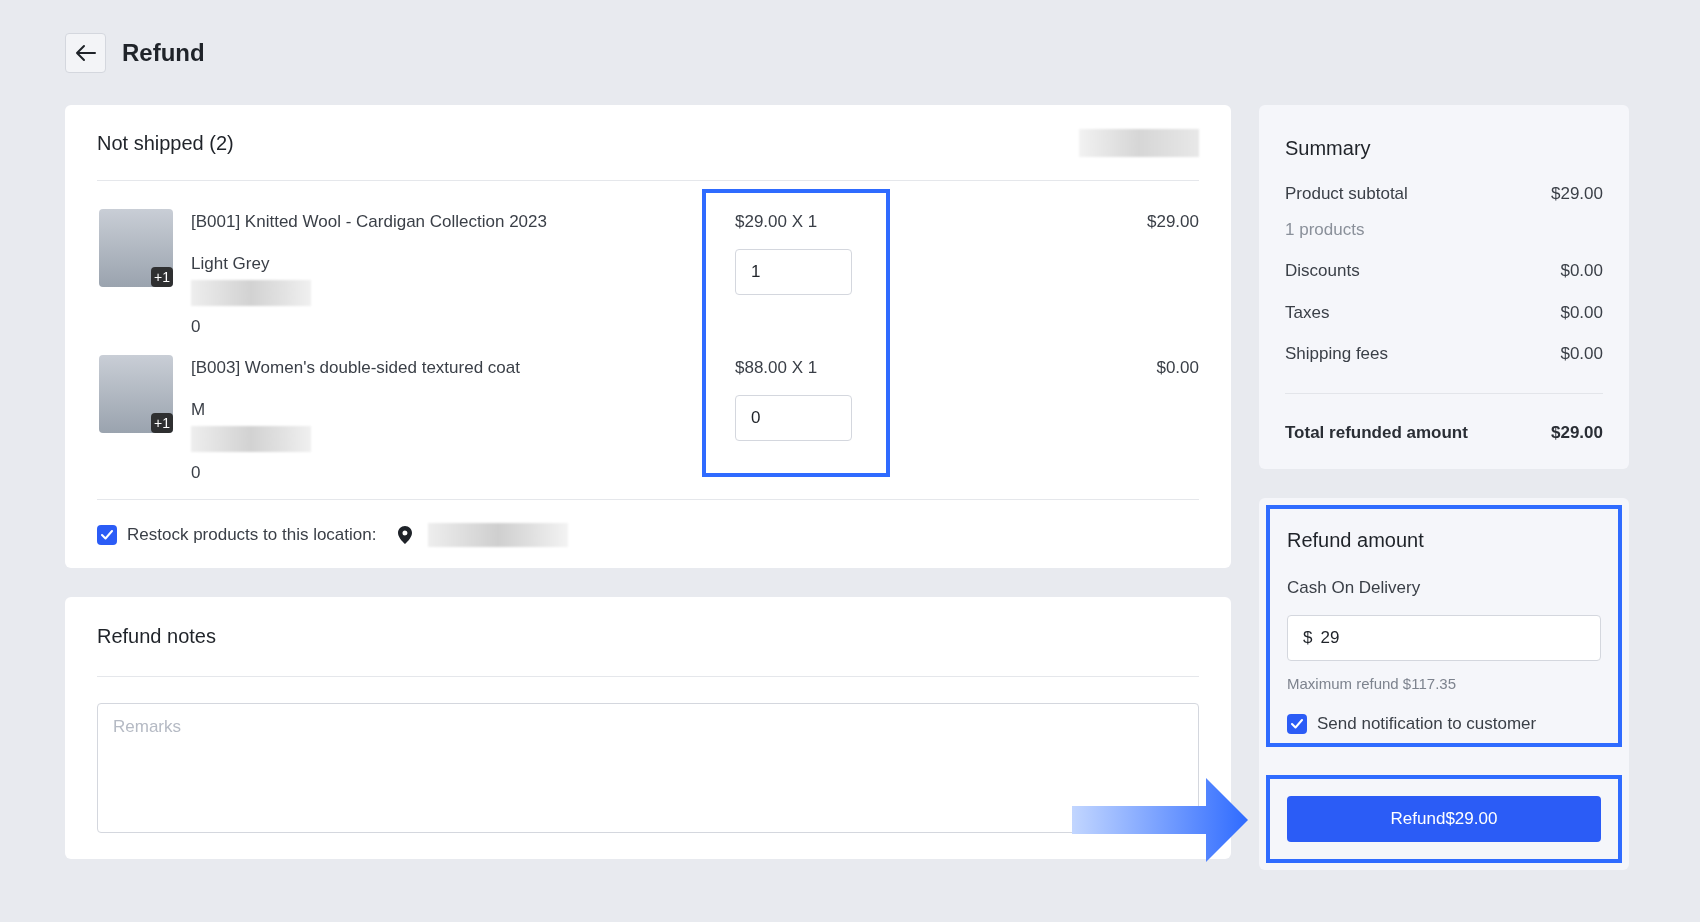 This screenshot has height=922, width=1700. Describe the element at coordinates (1307, 312) in the screenshot. I see `summary-label: Taxes` at that location.